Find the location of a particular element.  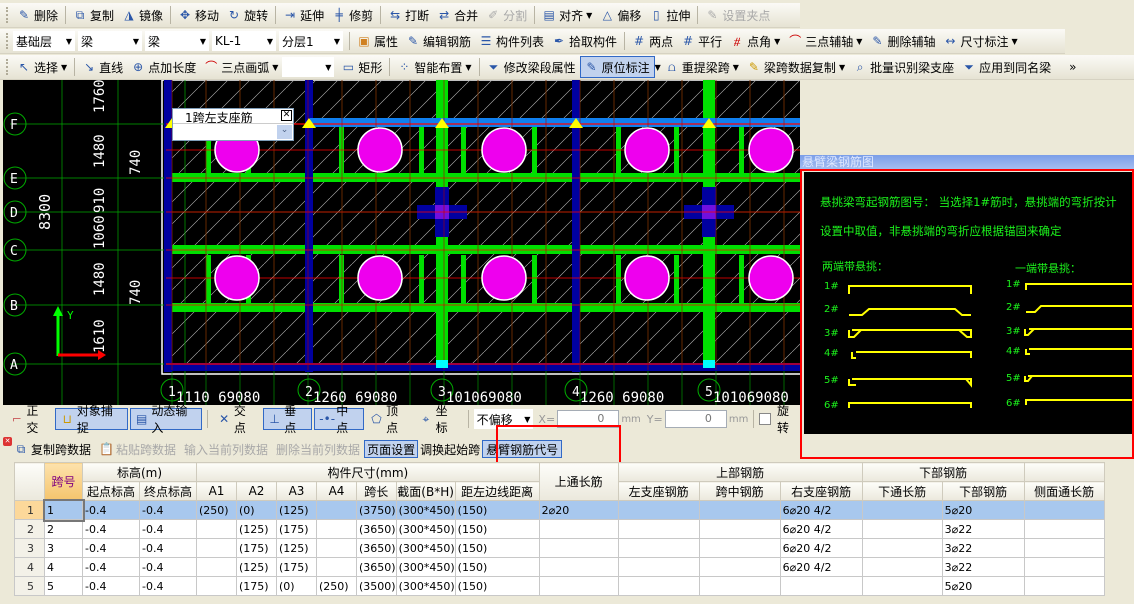

table-cell: (175) is located at coordinates (296, 529).